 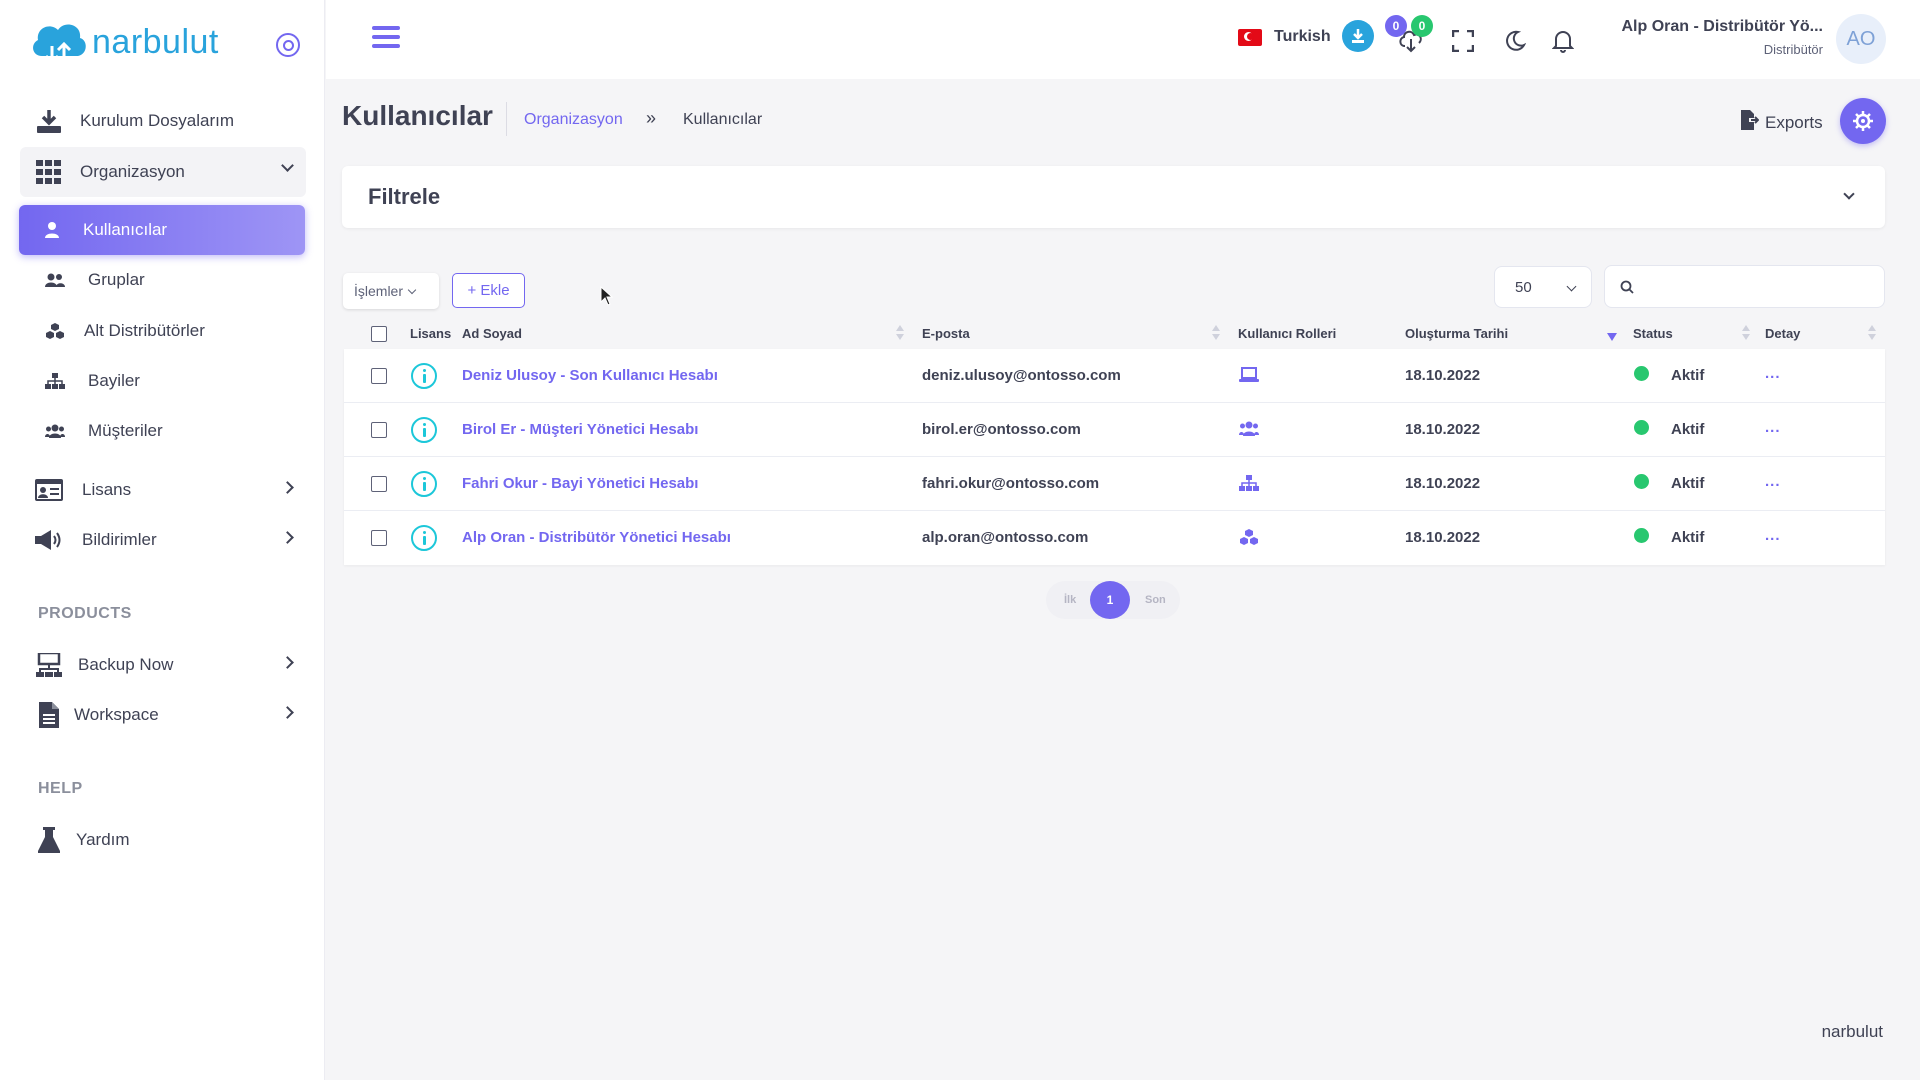 What do you see at coordinates (1758, 287) in the screenshot?
I see `search-input` at bounding box center [1758, 287].